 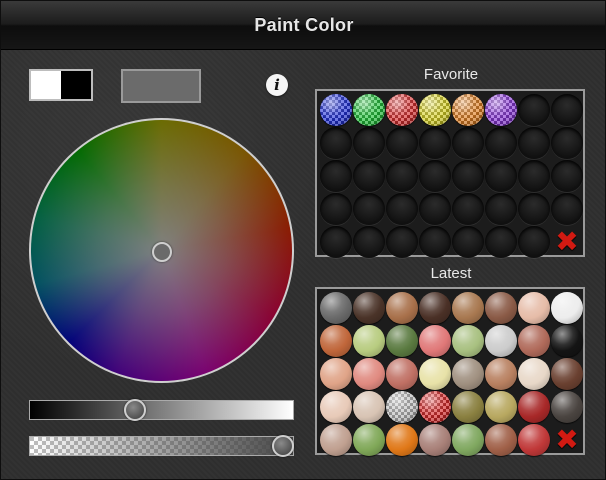 I want to click on window-title: Paint Color, so click(x=304, y=25).